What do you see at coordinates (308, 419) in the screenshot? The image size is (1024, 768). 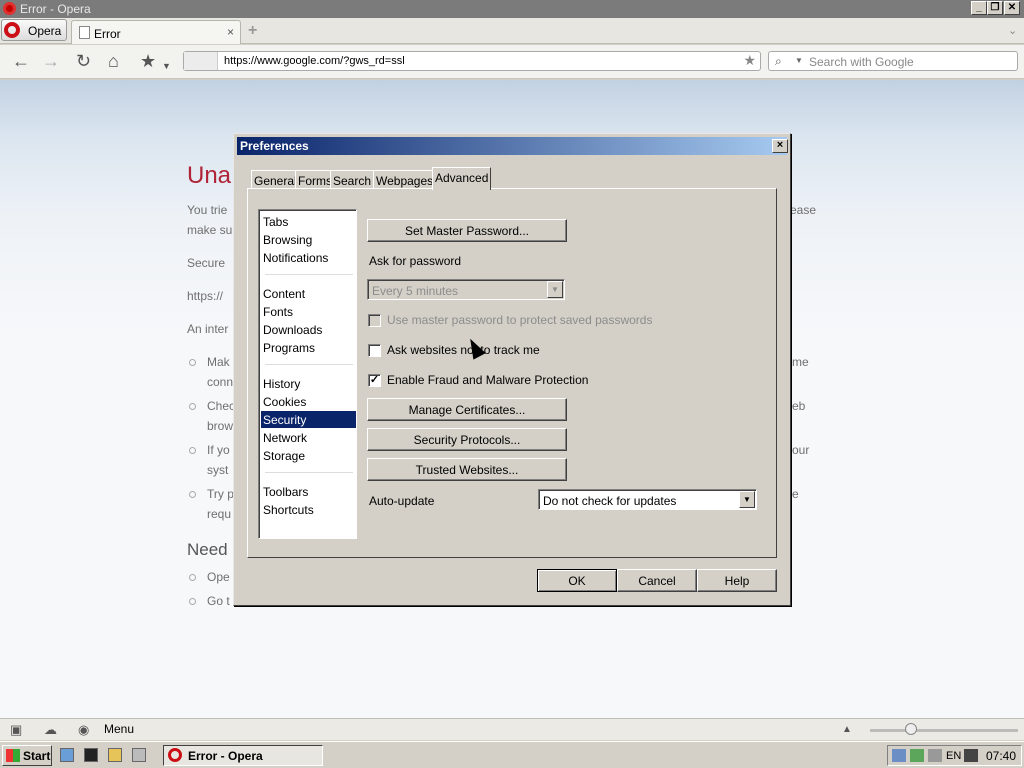 I see `section-item-security: Security` at bounding box center [308, 419].